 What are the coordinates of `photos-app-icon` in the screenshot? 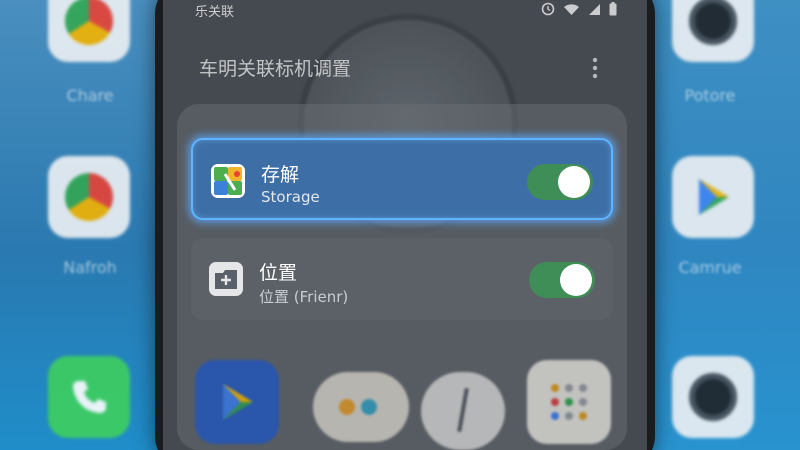 It's located at (228, 181).